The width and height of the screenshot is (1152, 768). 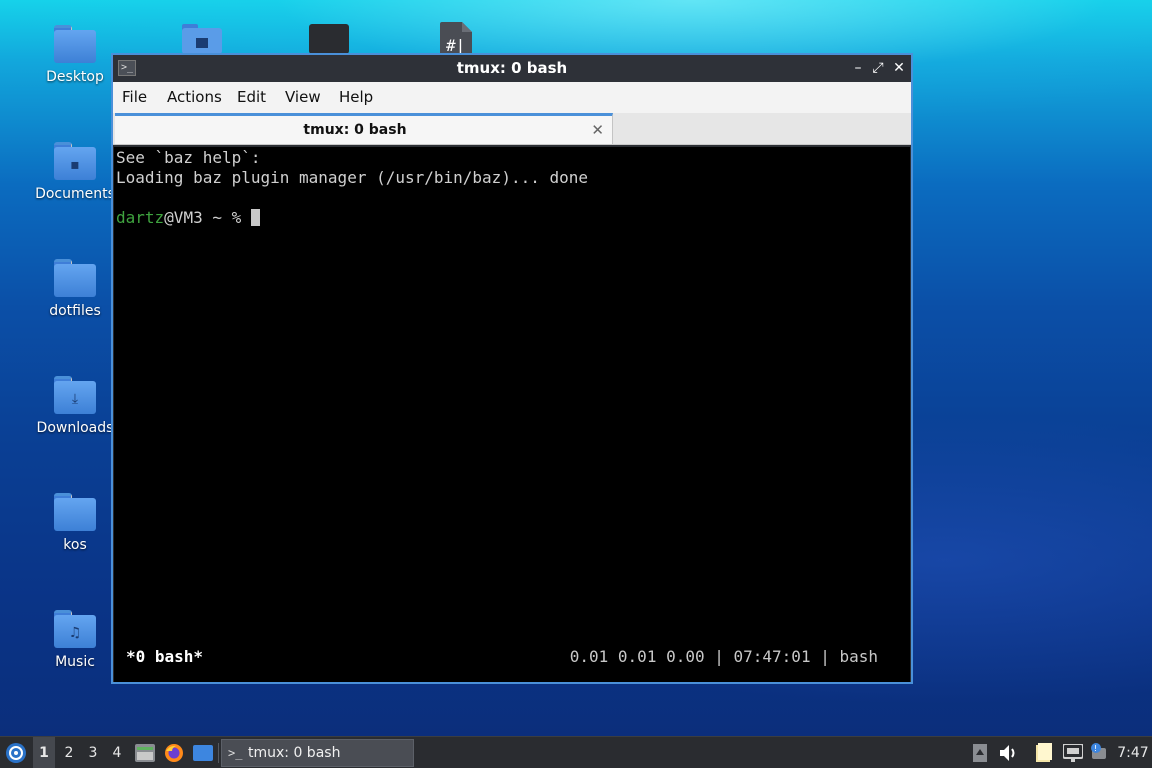 What do you see at coordinates (303, 97) in the screenshot?
I see `menu-view: View` at bounding box center [303, 97].